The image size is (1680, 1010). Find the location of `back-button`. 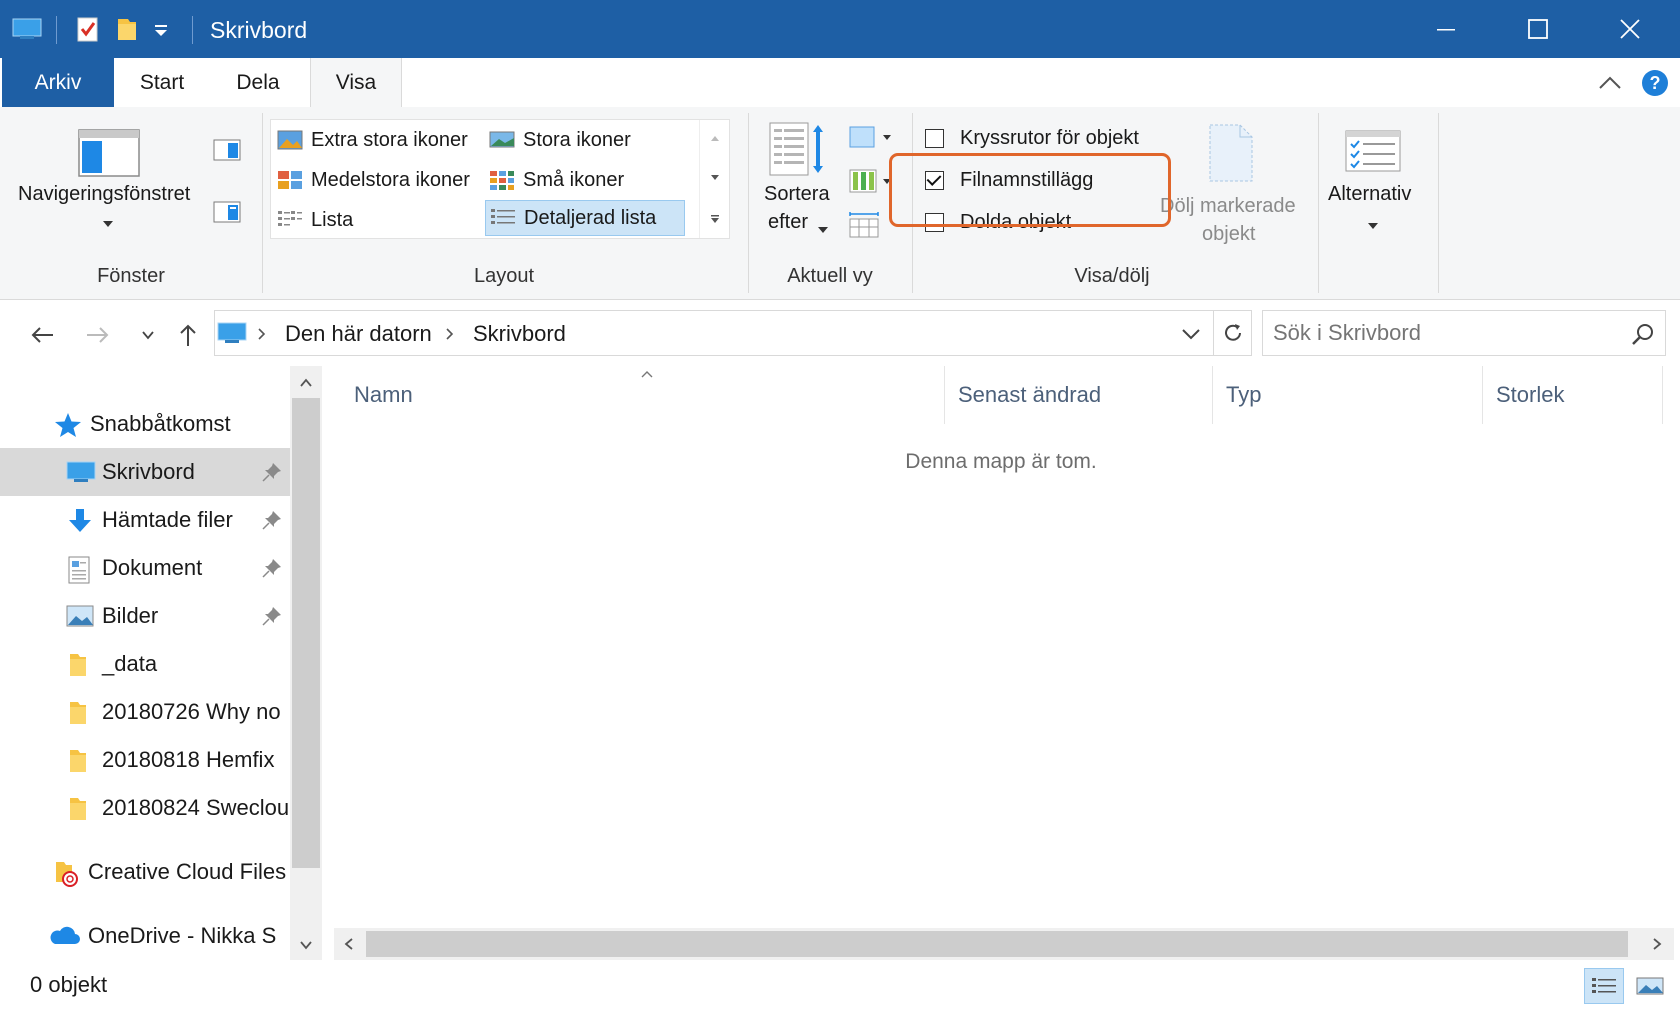

back-button is located at coordinates (42, 335).